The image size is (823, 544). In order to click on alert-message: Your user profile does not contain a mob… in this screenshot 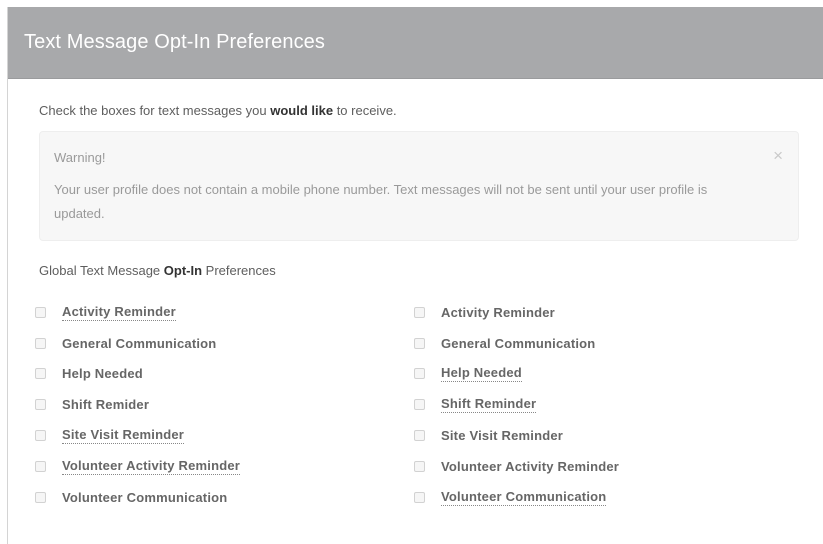, I will do `click(381, 201)`.